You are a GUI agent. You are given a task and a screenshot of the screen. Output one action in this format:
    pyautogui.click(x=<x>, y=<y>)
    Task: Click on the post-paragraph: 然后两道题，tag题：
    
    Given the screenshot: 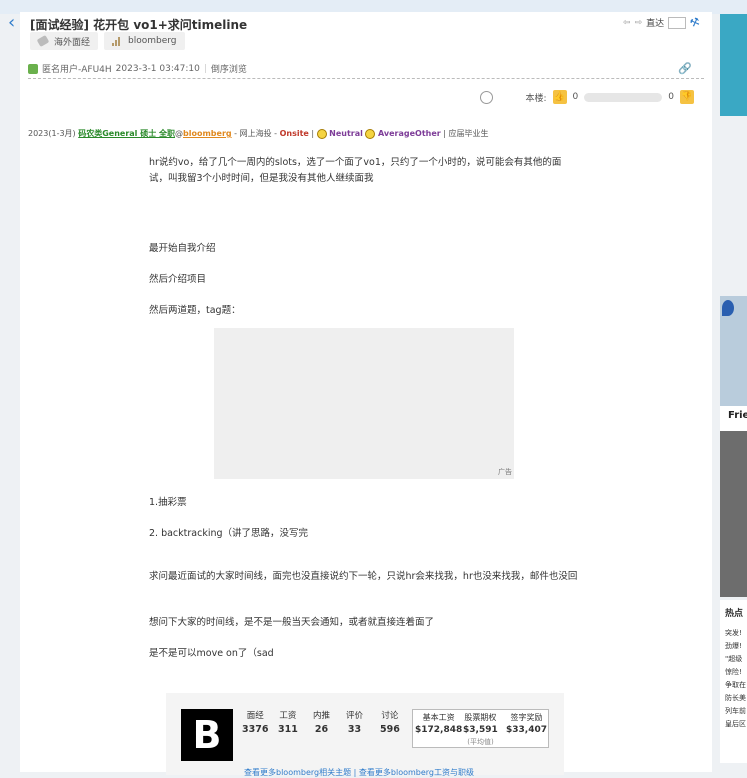 What is the action you would take?
    pyautogui.click(x=195, y=310)
    